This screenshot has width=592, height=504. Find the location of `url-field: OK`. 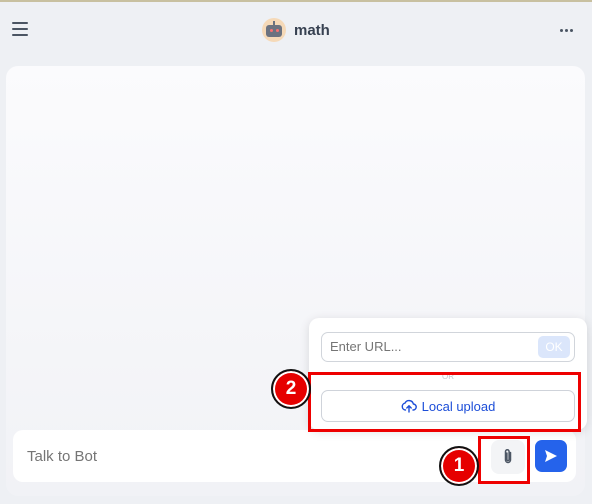

url-field: OK is located at coordinates (448, 347).